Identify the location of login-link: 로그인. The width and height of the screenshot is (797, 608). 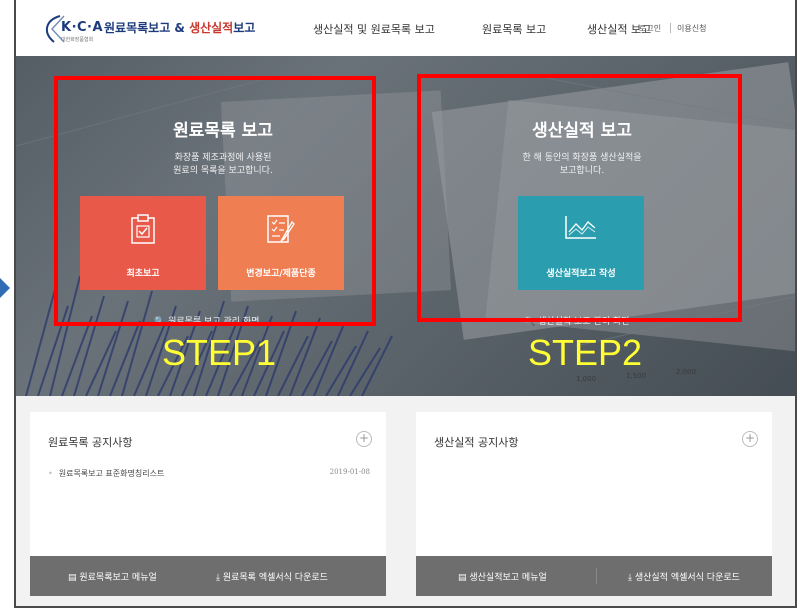
(650, 28).